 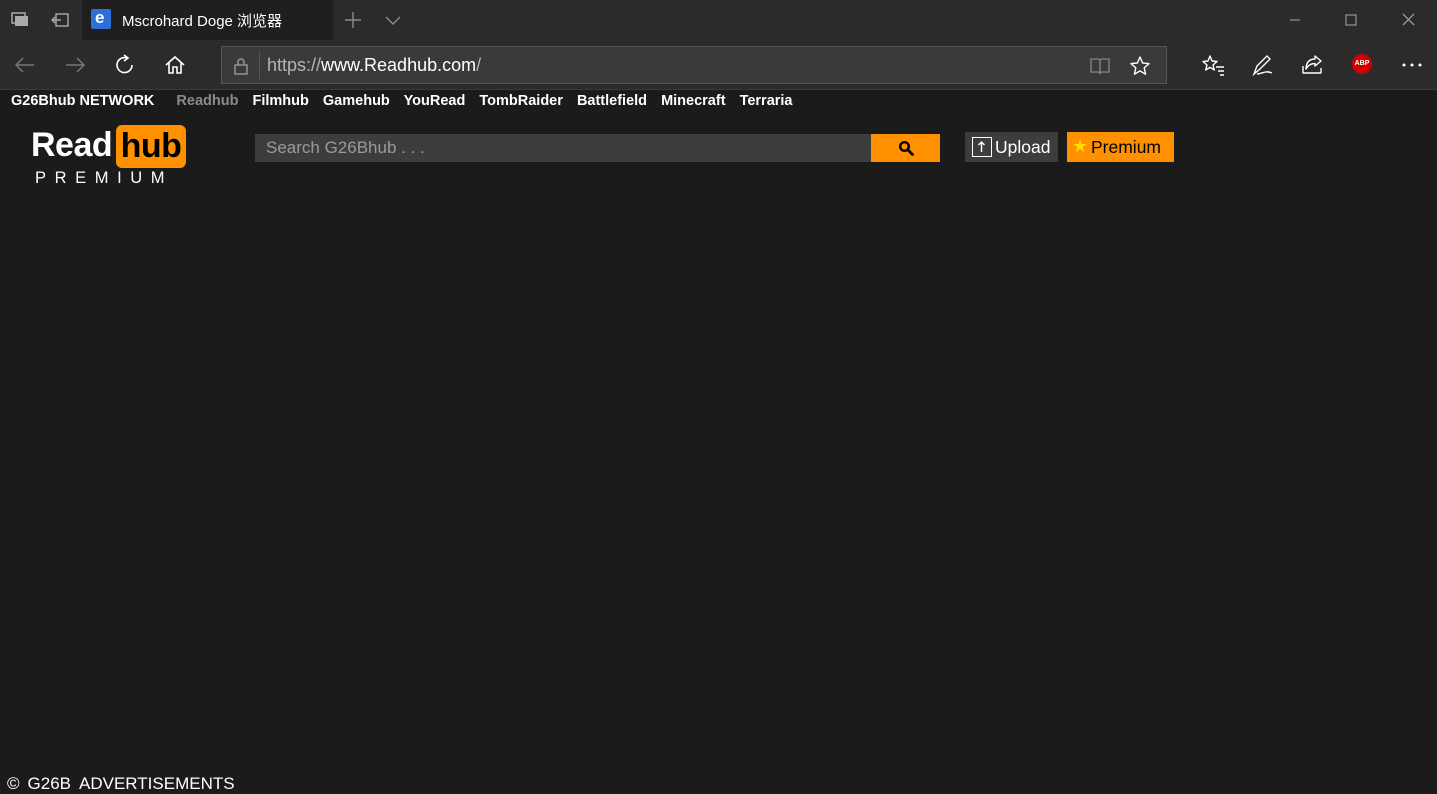 I want to click on network-brand: G26Bhub NETWORK, so click(x=82, y=101).